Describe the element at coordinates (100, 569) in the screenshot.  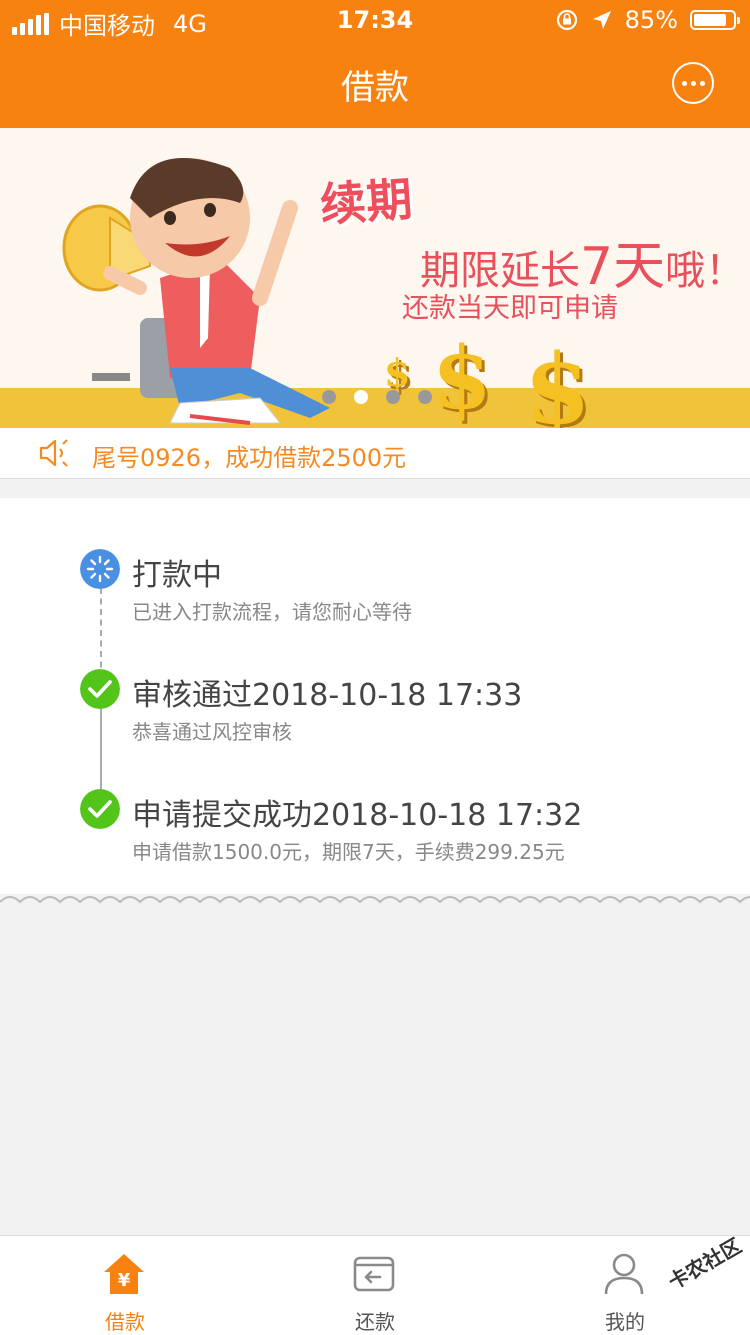
I see `processing-spinner-icon` at that location.